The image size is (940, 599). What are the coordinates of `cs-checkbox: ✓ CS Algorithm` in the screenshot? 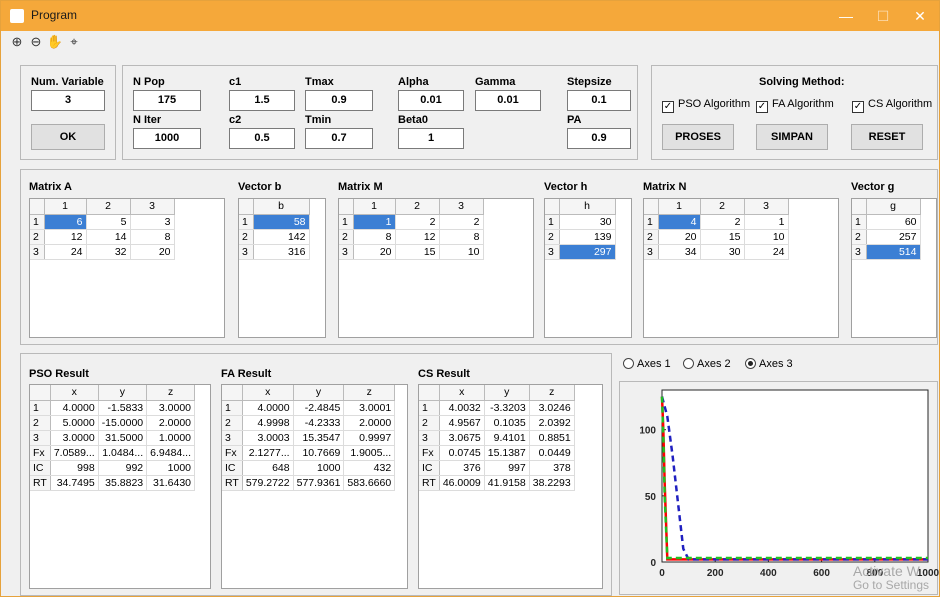 It's located at (892, 105).